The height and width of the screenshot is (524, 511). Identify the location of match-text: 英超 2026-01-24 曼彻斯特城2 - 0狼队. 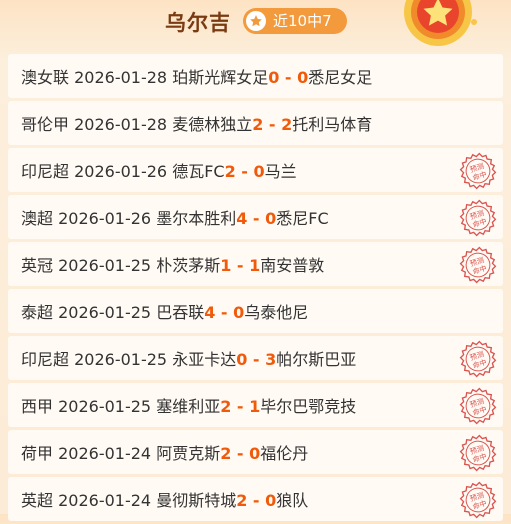
(158, 499).